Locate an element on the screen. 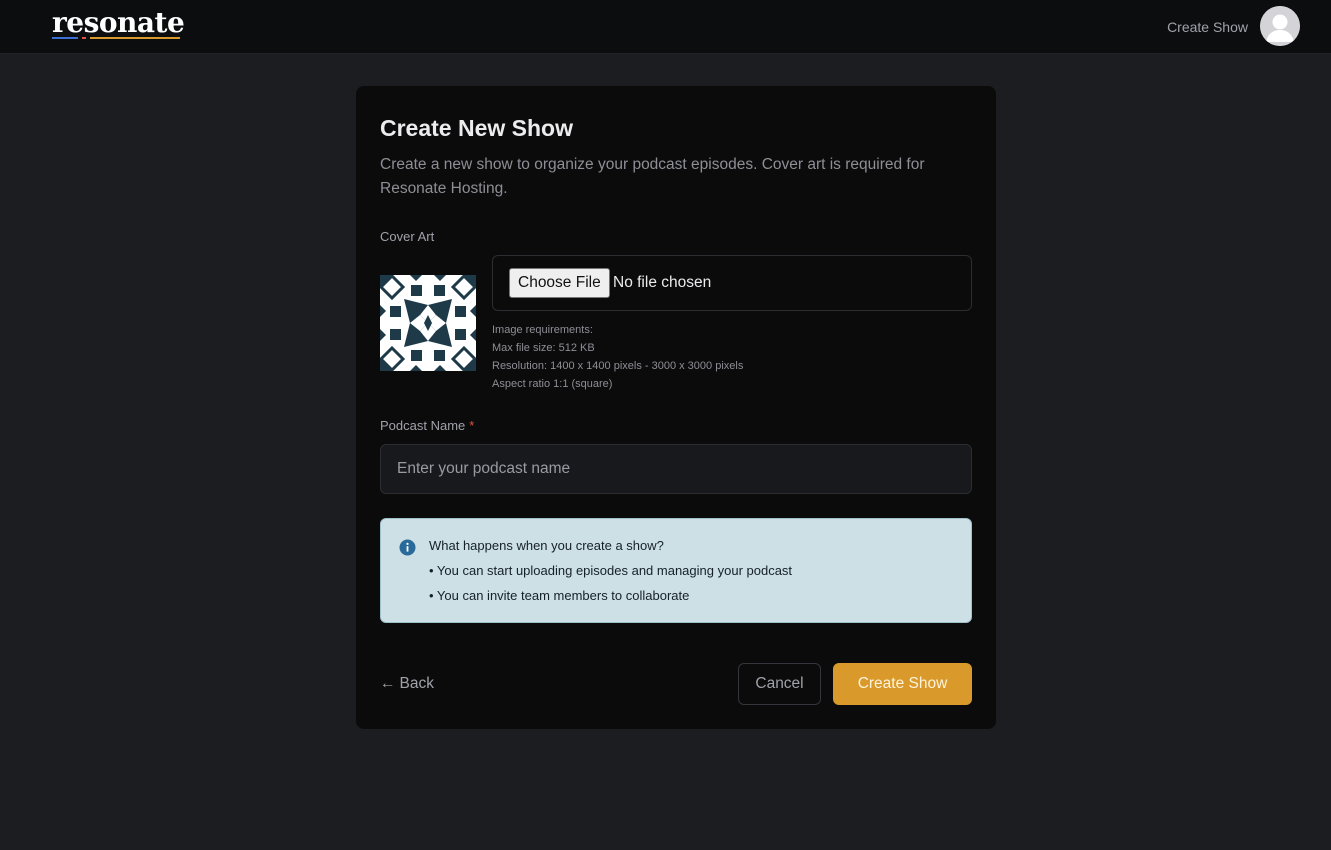  cover-art-file-input: Choose File No file chosen is located at coordinates (732, 283).